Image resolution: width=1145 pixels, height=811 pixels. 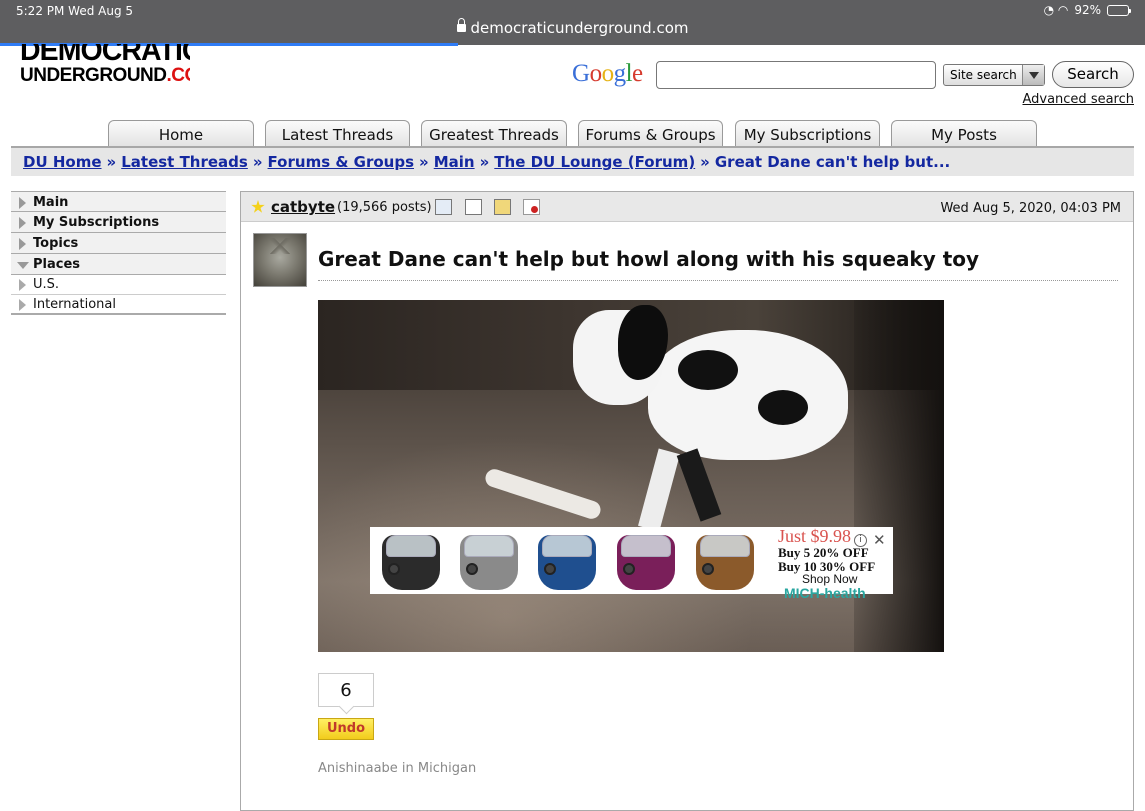 I want to click on breadcrumb-latest-threads: Latest Threads, so click(x=184, y=162).